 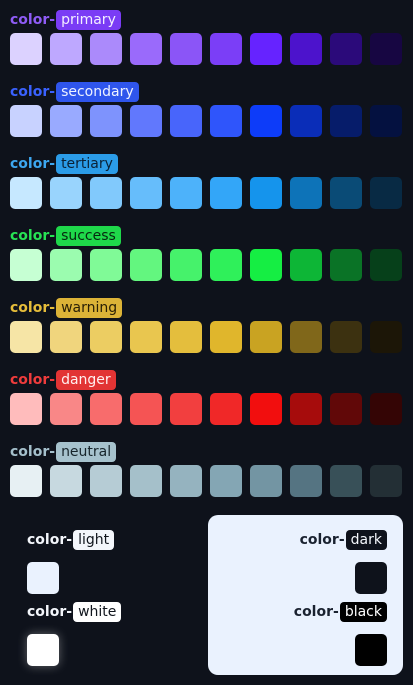 What do you see at coordinates (210, 236) in the screenshot?
I see `palette-label: color-success` at bounding box center [210, 236].